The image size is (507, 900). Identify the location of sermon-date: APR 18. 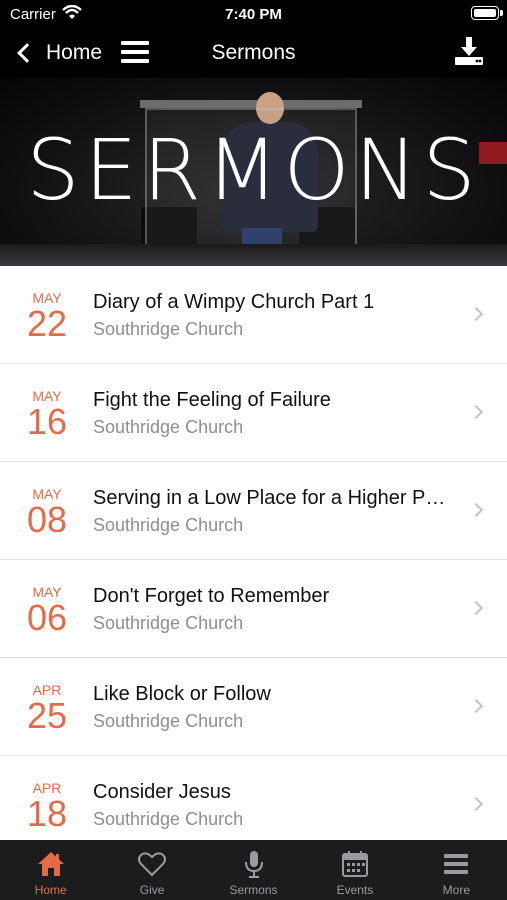
(47, 806).